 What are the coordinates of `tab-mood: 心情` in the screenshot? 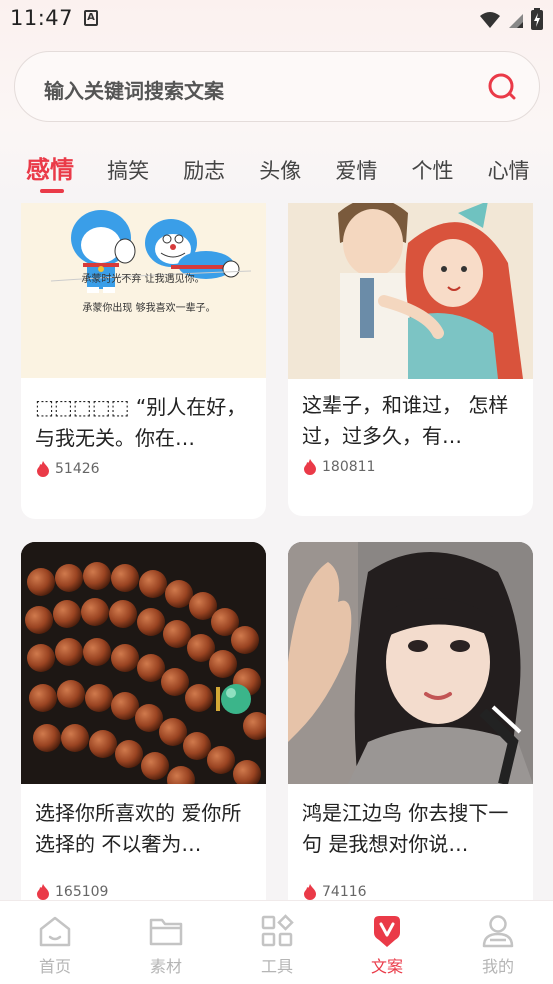 It's located at (509, 170).